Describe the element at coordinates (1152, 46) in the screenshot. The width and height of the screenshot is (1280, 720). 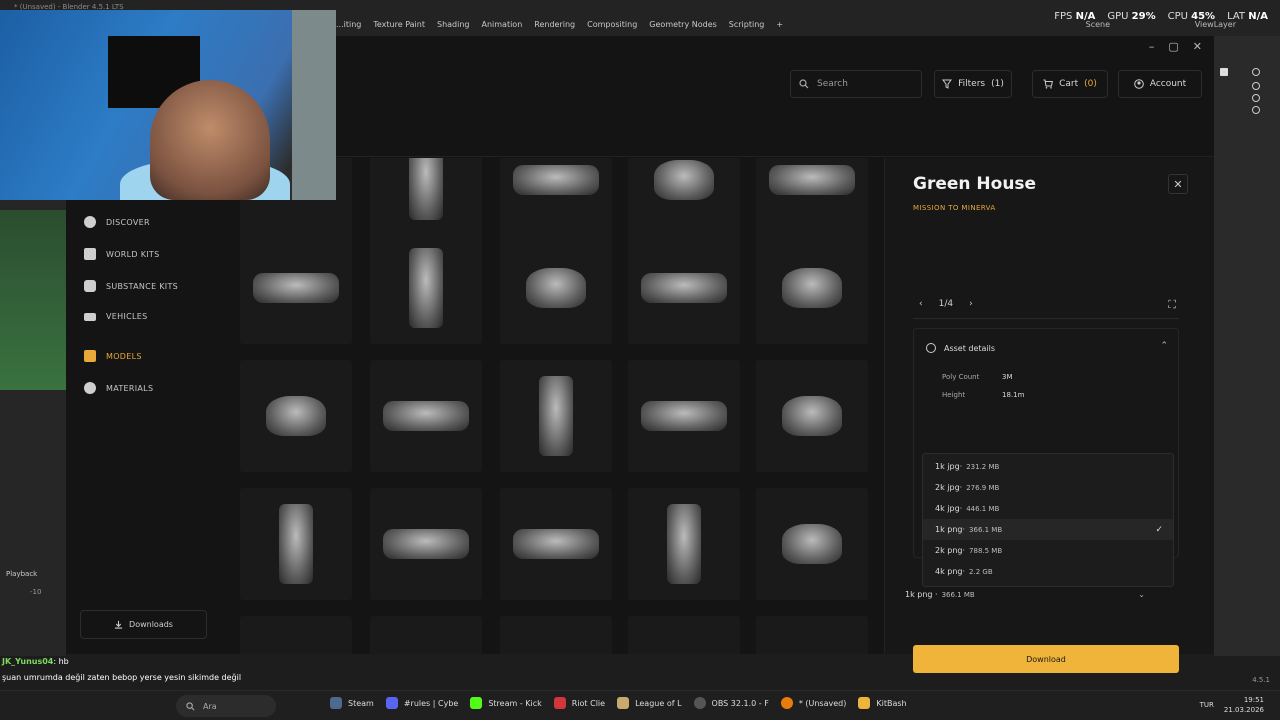
I see `minimize-icon: –` at that location.